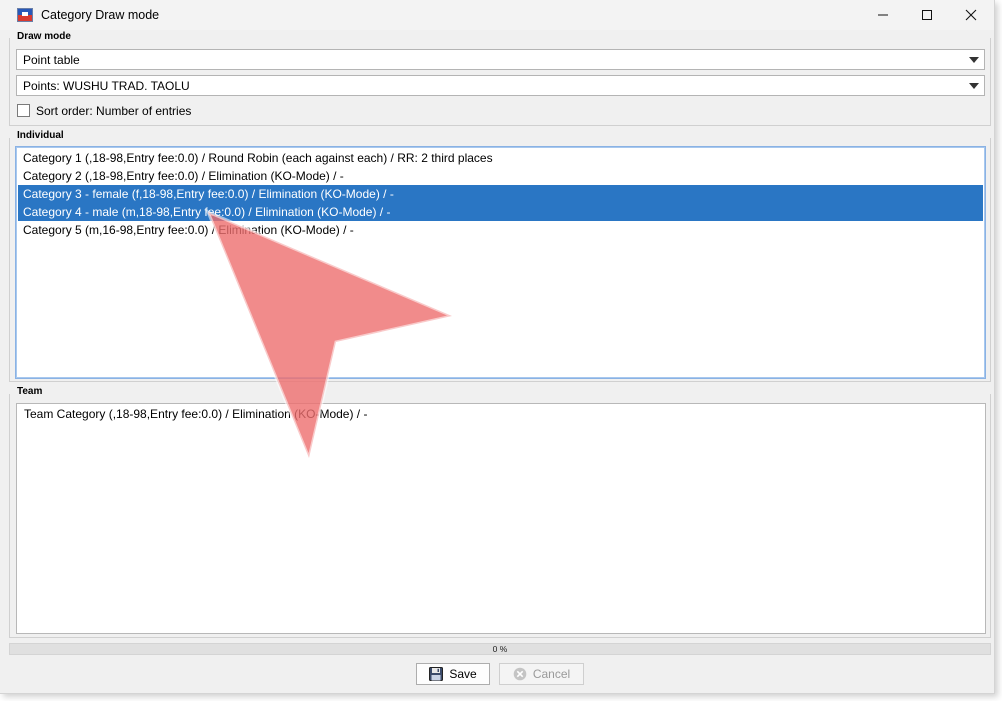 The height and width of the screenshot is (701, 1002). Describe the element at coordinates (25, 15) in the screenshot. I see `app-flag-icon` at that location.